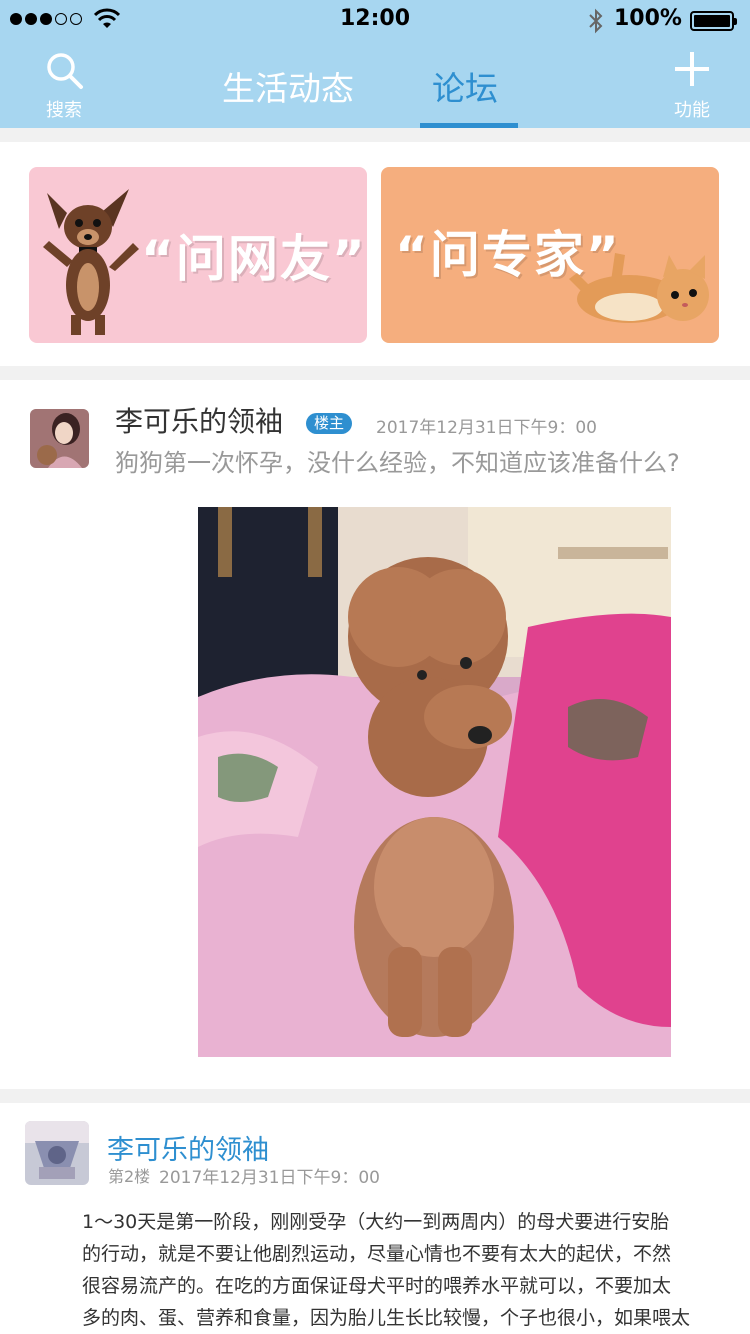  I want to click on function-label: 功能, so click(692, 110).